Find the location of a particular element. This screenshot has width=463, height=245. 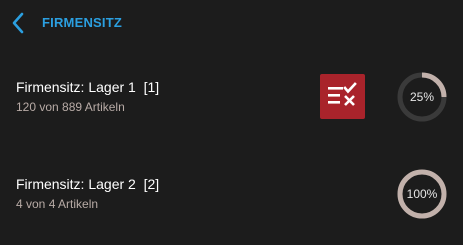

item-subtitle: 4 von 4 Artikeln is located at coordinates (57, 204).